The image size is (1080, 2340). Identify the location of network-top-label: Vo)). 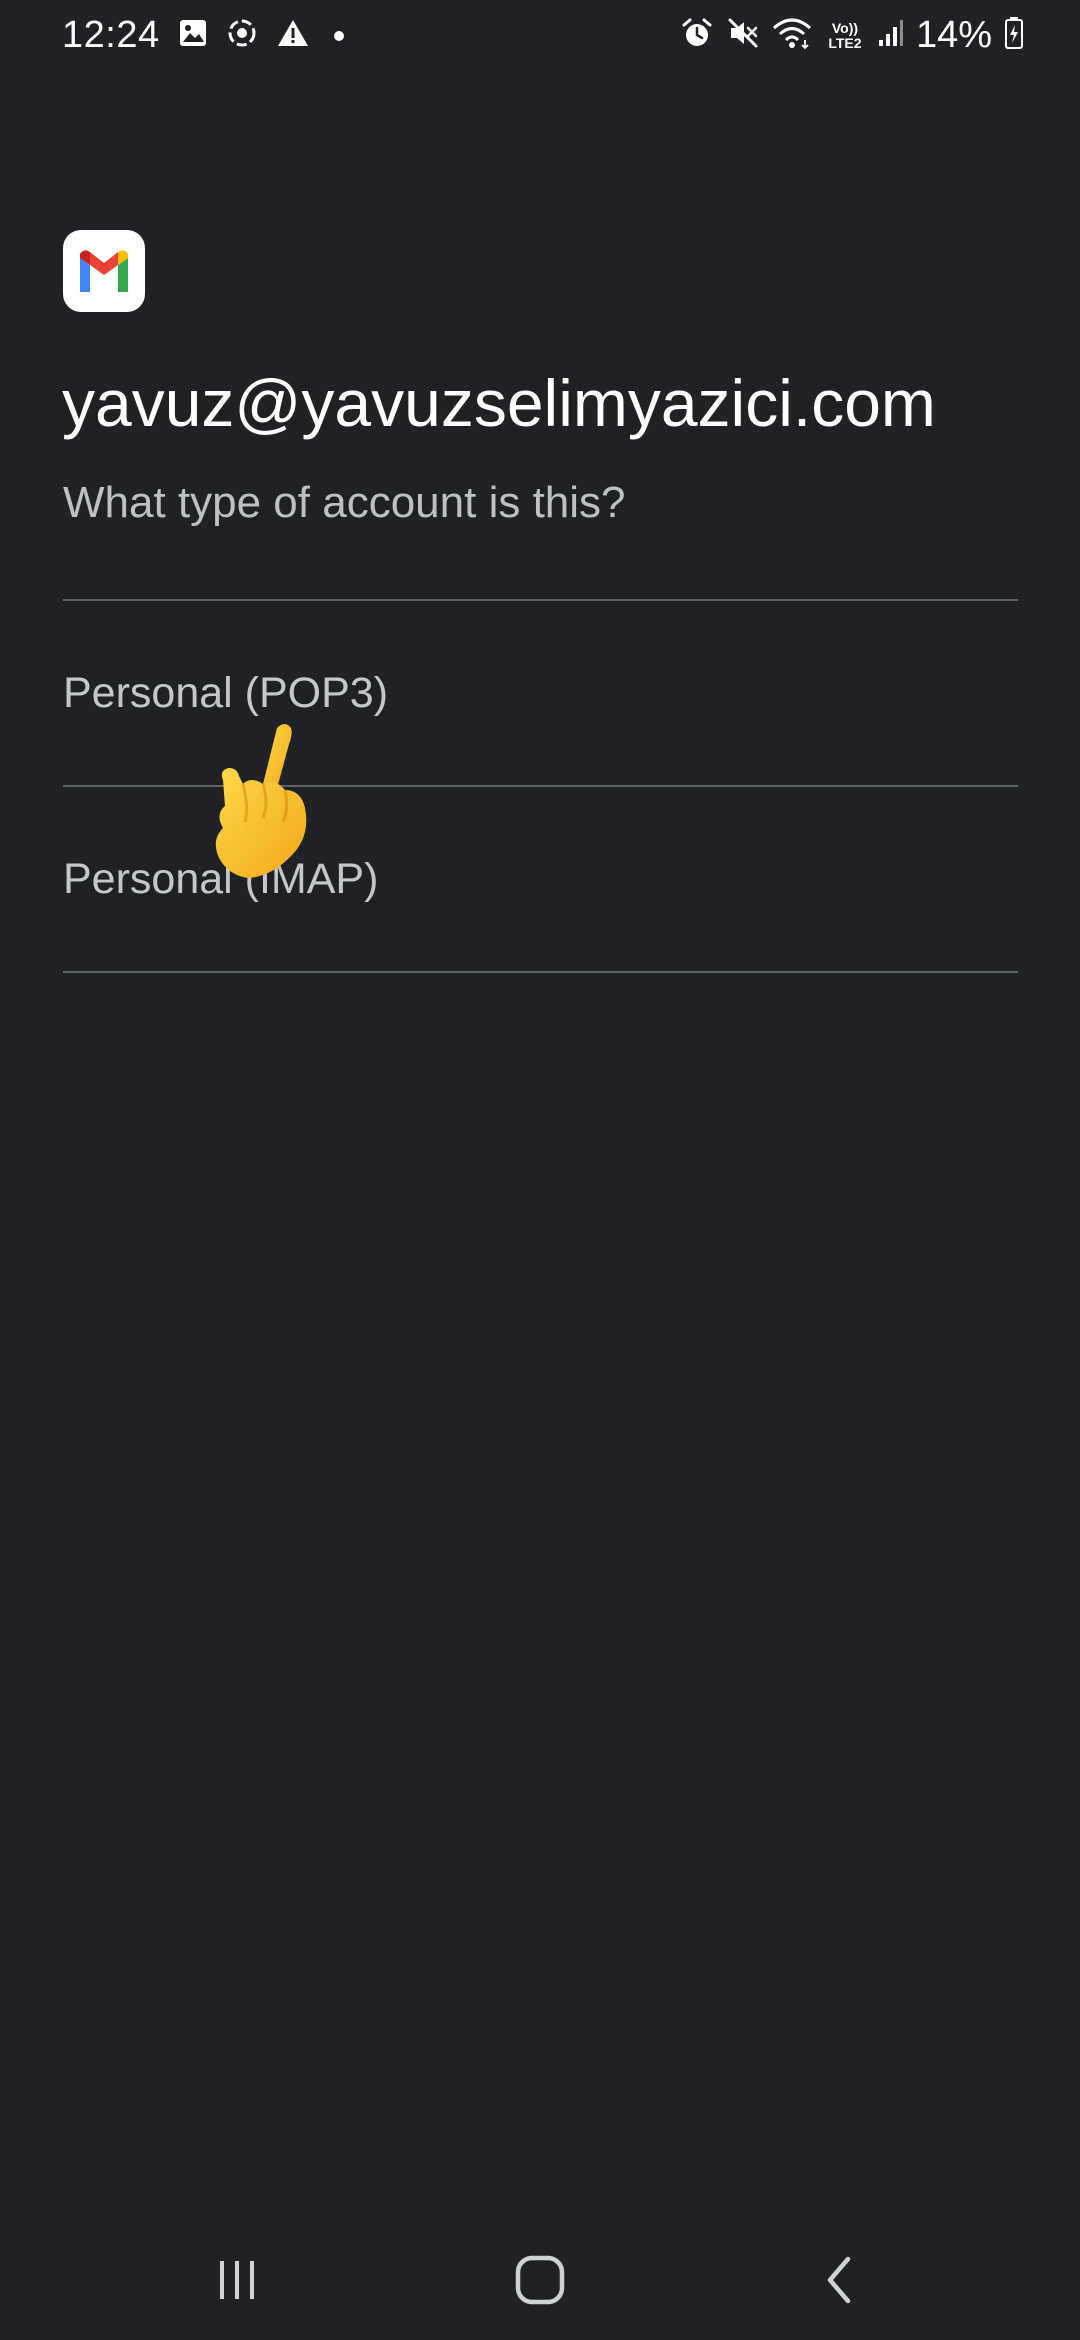
(845, 27).